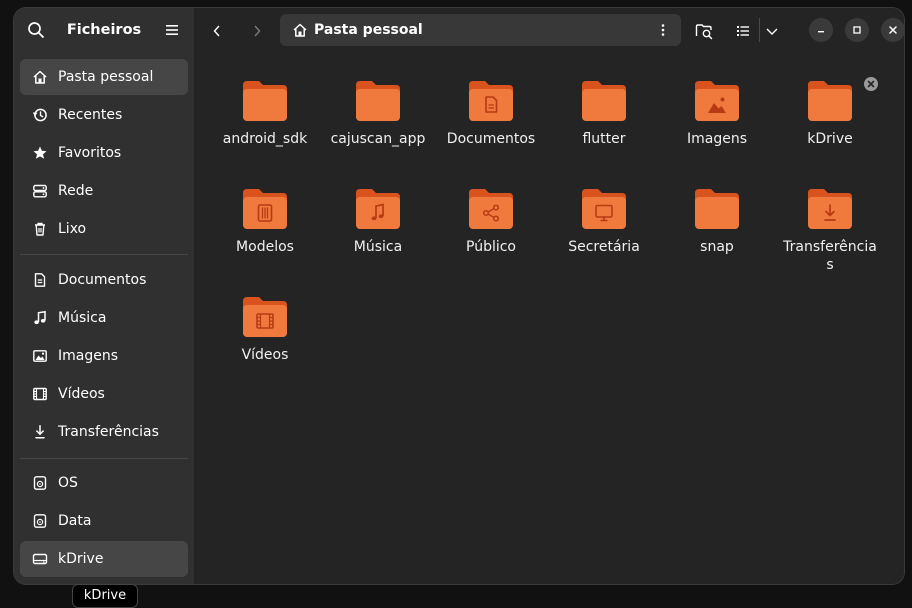 The height and width of the screenshot is (608, 912). I want to click on sidebar-item-label: Favoritos, so click(90, 153).